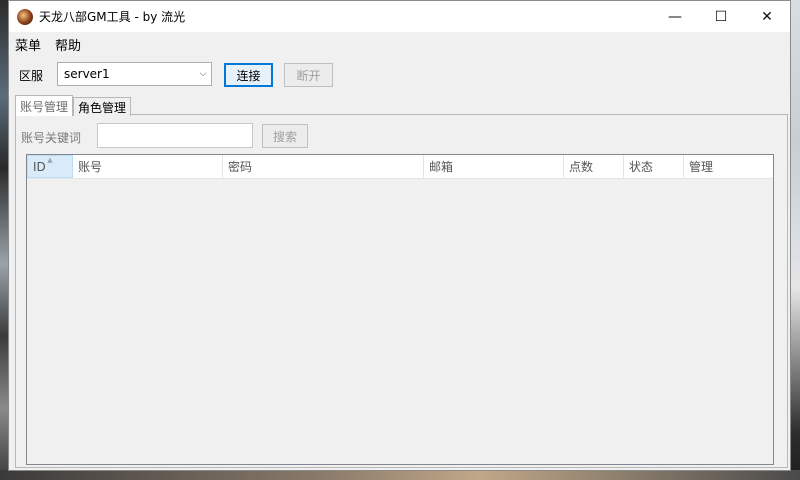 The image size is (800, 480). What do you see at coordinates (400, 475) in the screenshot?
I see `desktop-background-bottom` at bounding box center [400, 475].